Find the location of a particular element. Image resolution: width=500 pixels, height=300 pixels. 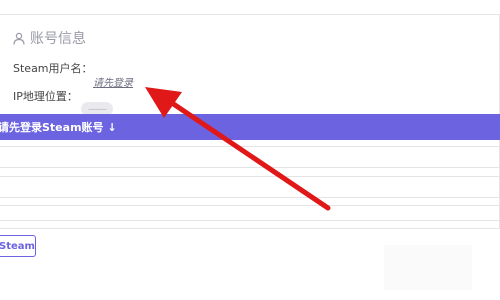

user-icon is located at coordinates (19, 38).